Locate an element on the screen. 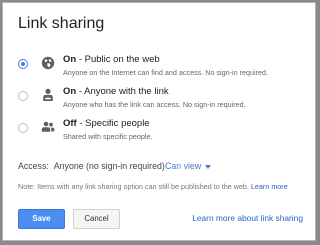  save-button: Save is located at coordinates (41, 219).